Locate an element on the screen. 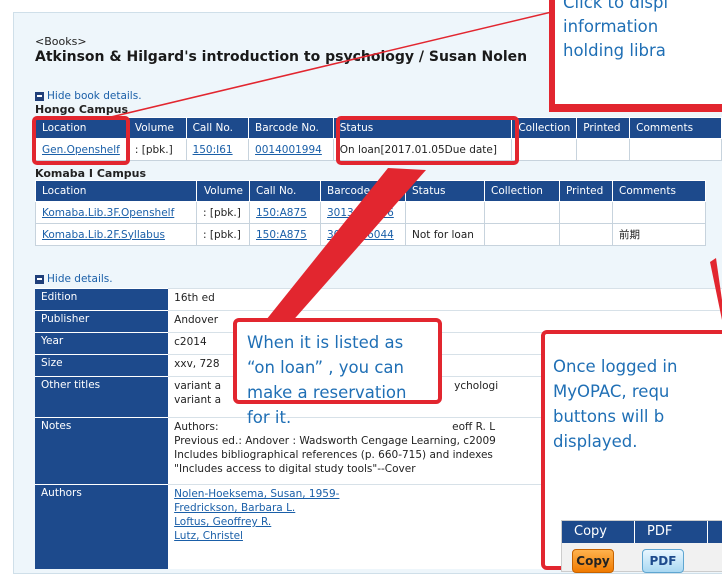  callout-holdings: Click to displ information holding libra is located at coordinates (638, 52).